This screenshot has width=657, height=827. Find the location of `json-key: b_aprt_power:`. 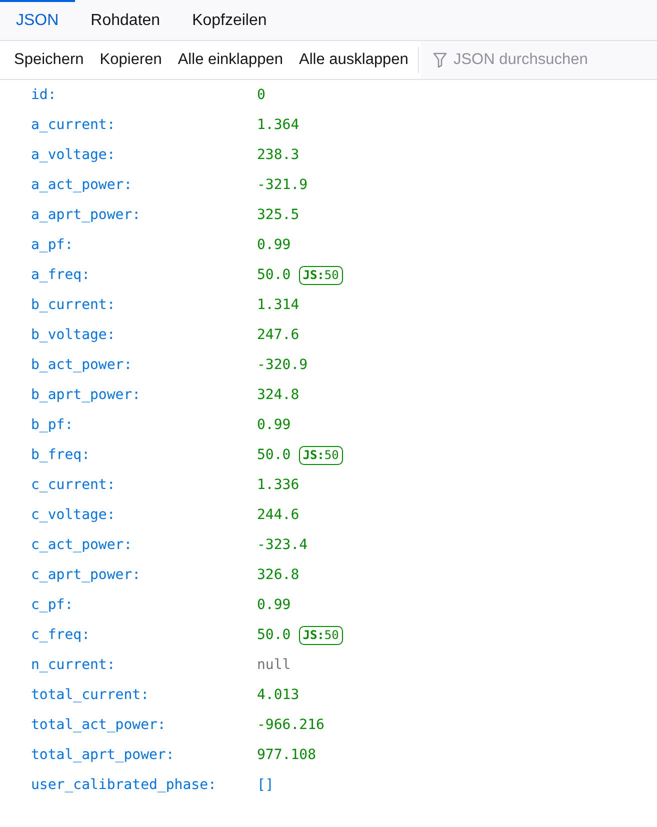

json-key: b_aprt_power: is located at coordinates (128, 395).